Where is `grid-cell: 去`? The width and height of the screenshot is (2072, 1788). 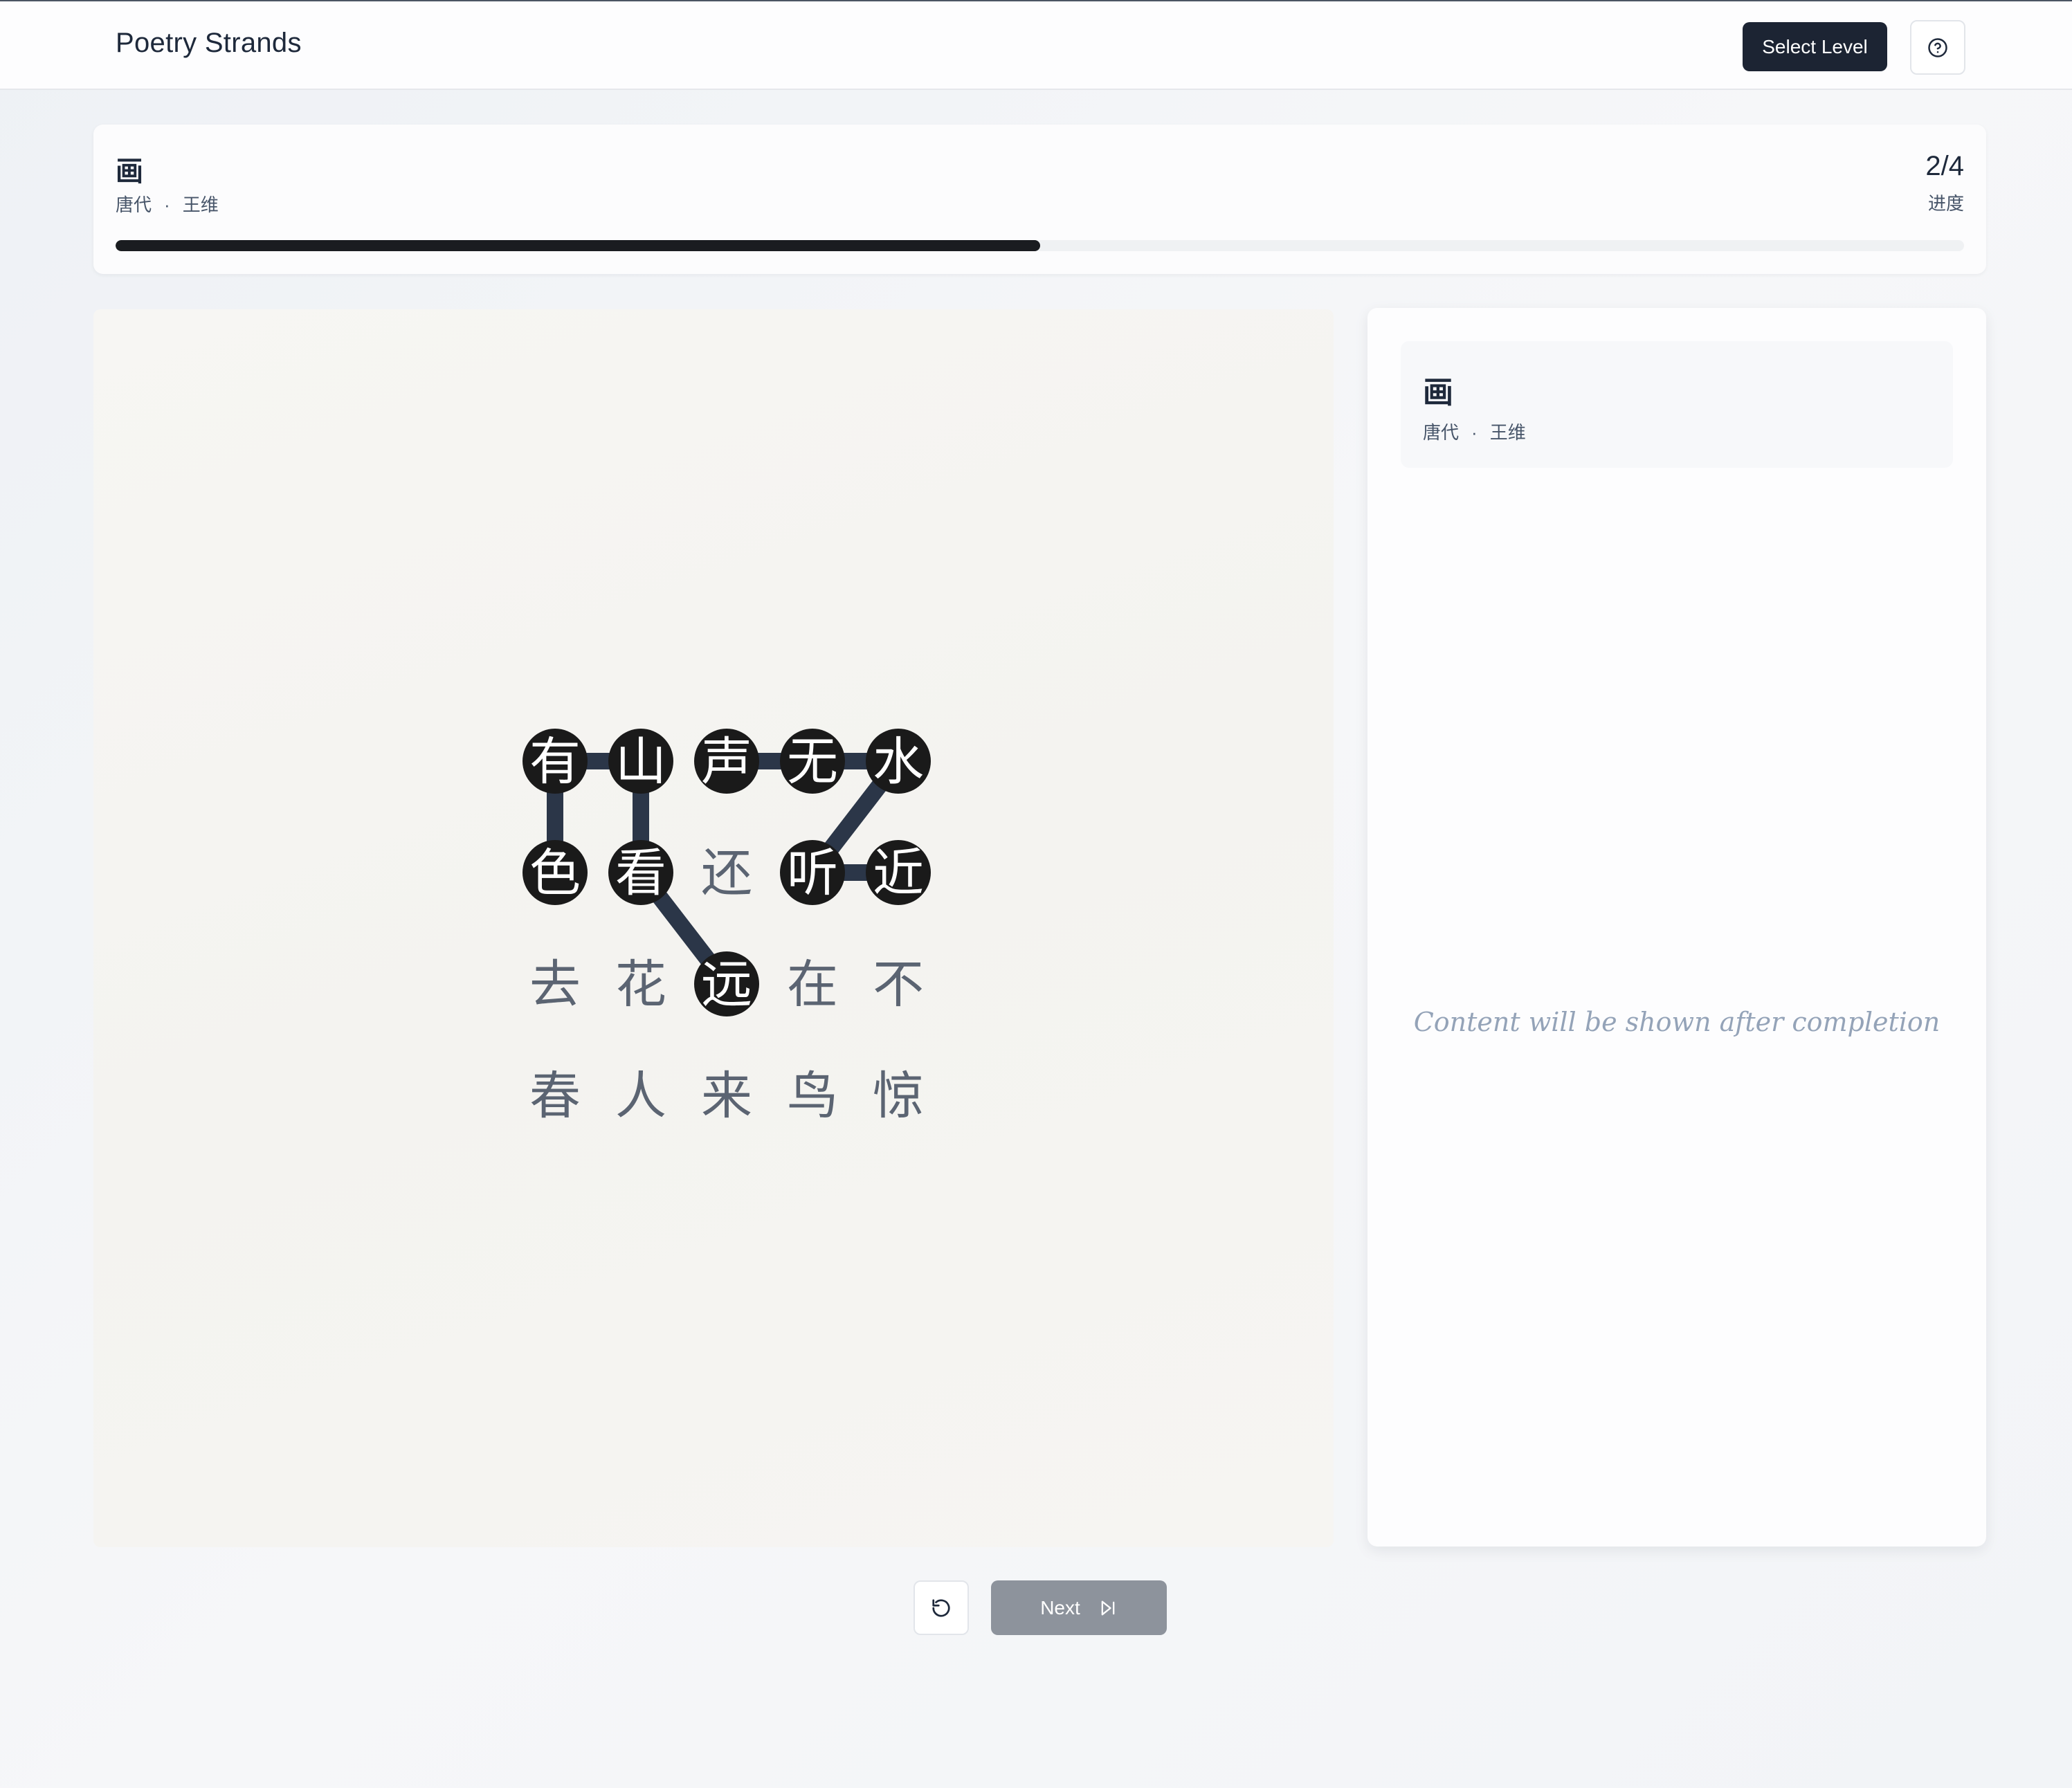 grid-cell: 去 is located at coordinates (555, 984).